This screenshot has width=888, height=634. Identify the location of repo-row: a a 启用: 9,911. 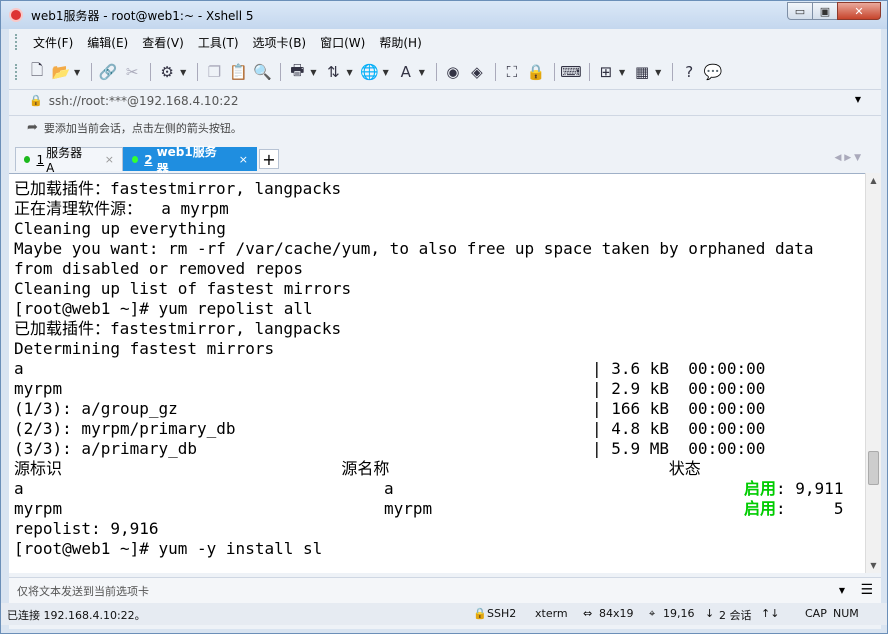
(428, 488).